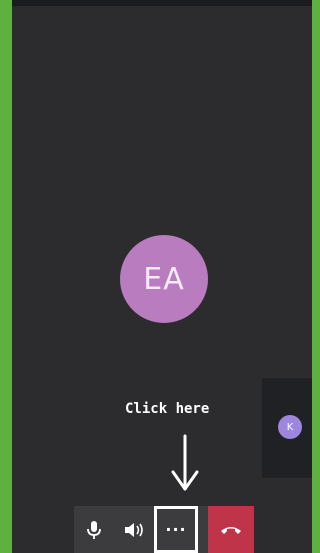 The image size is (320, 553). I want to click on call-controls-bar: ···, so click(164, 529).